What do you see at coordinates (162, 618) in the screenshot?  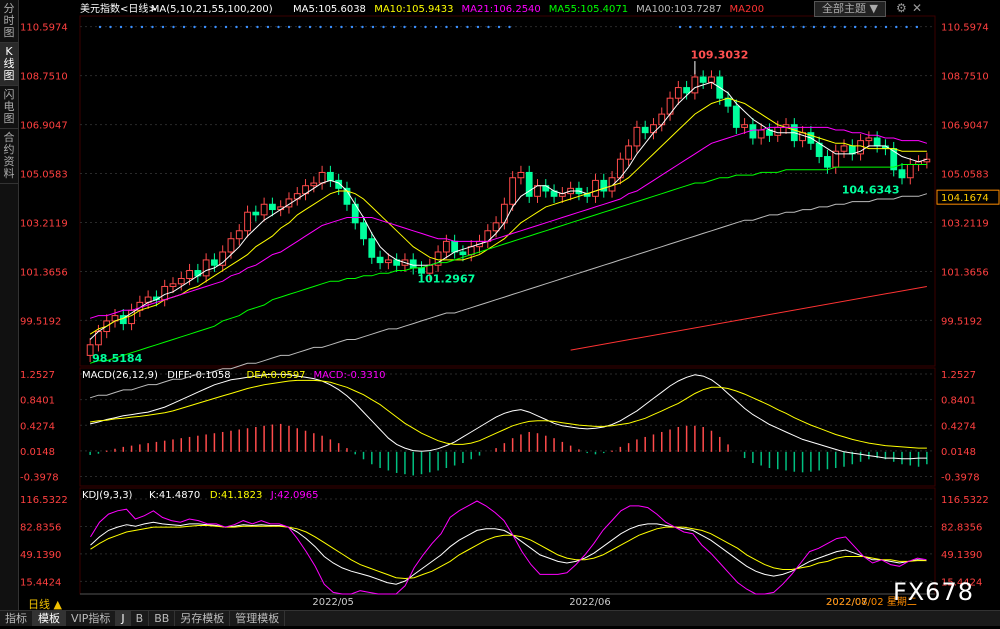 I see `tab-bb: BB` at bounding box center [162, 618].